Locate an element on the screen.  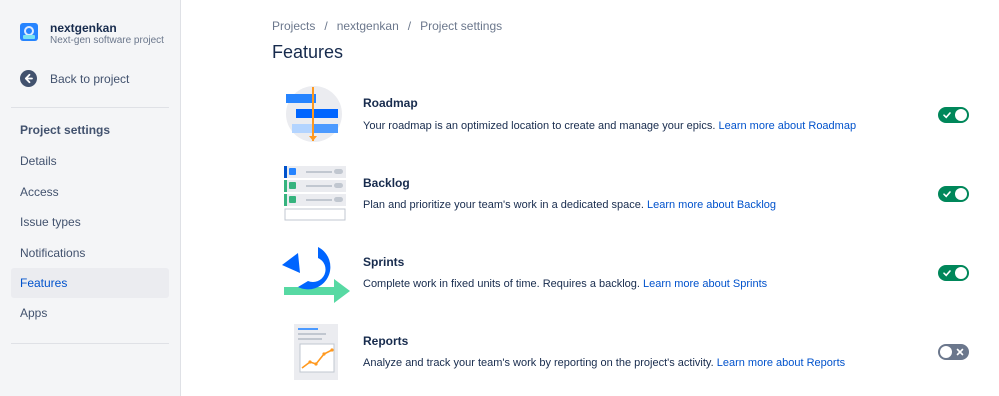
breadcrumb: Projects / nextgenkan / Project settings is located at coordinates (387, 26).